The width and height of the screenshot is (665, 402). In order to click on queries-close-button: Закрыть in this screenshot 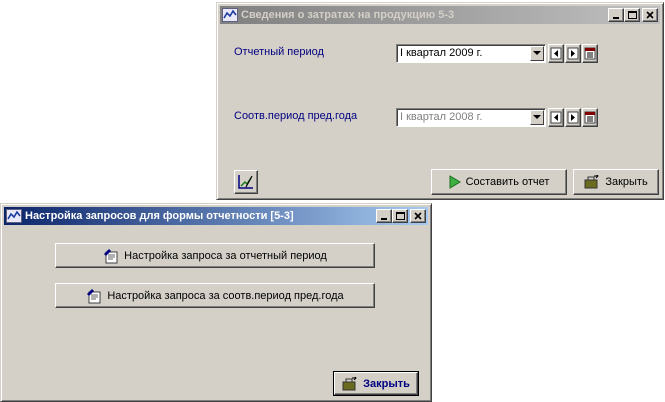, I will do `click(376, 383)`.